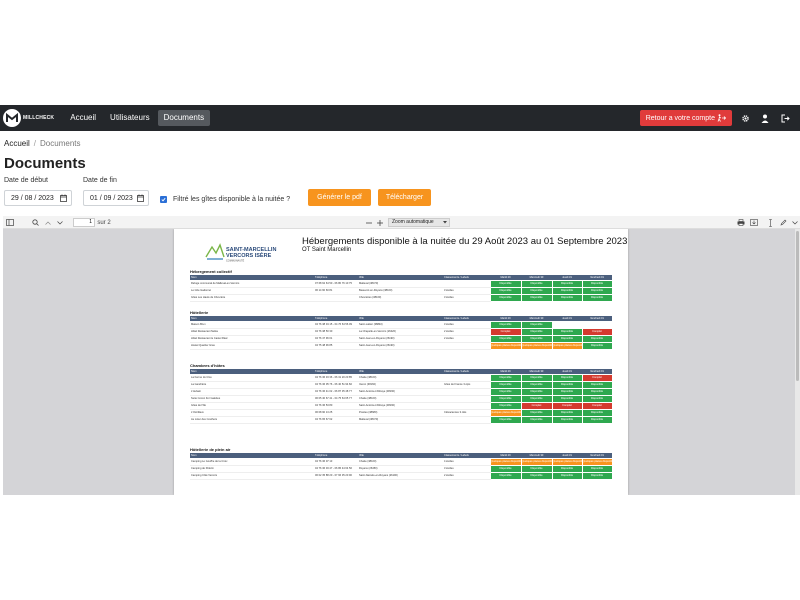 The height and width of the screenshot is (600, 800). What do you see at coordinates (35, 222) in the screenshot?
I see `search-icon` at bounding box center [35, 222].